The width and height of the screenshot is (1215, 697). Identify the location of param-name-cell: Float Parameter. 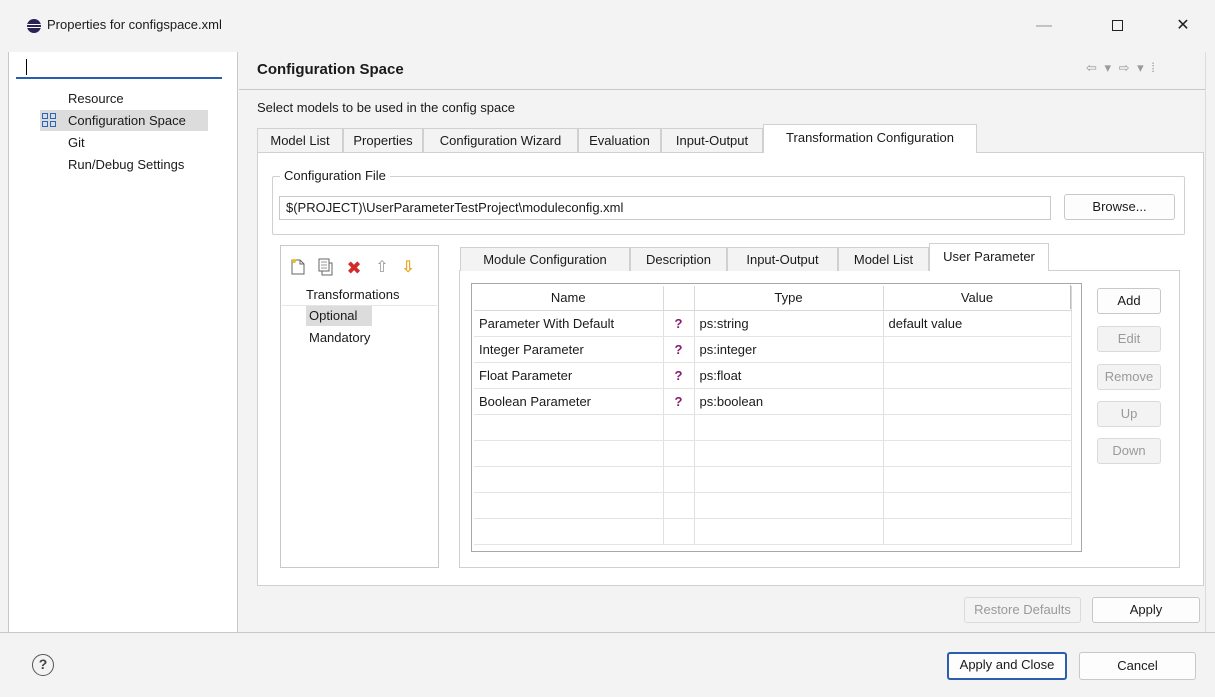
(569, 375).